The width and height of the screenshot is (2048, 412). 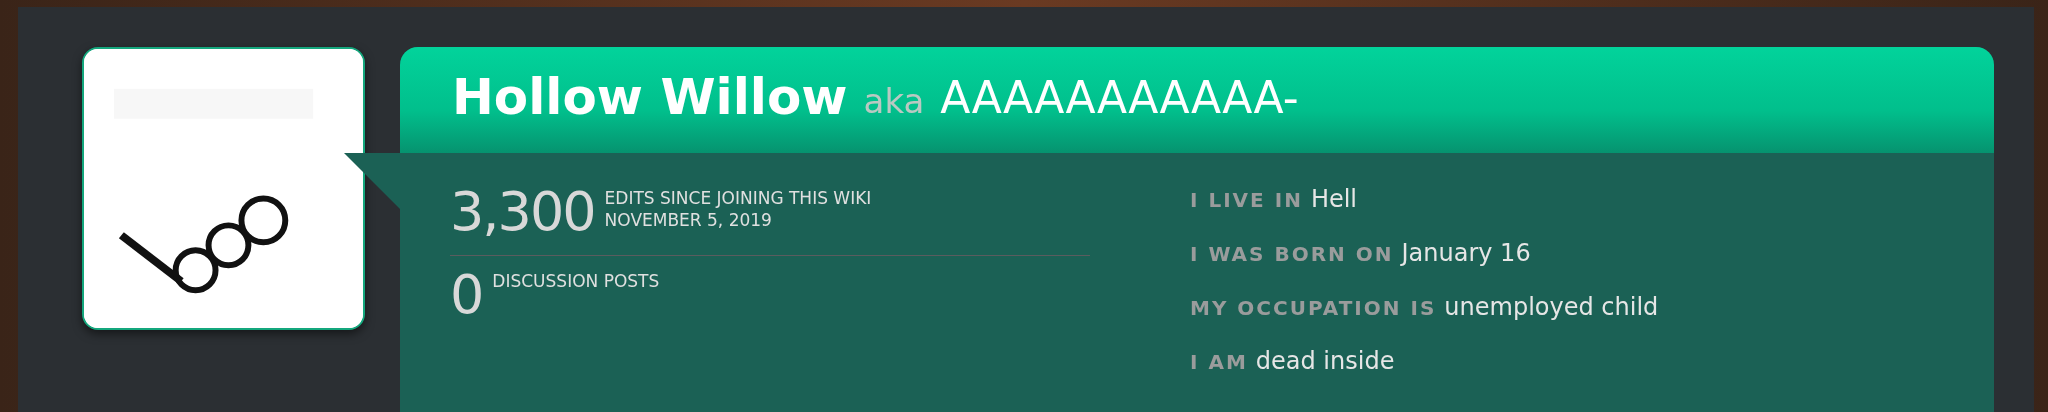 I want to click on stat-label: EDITS SINCE JOINING THIS WIKI, so click(x=738, y=198).